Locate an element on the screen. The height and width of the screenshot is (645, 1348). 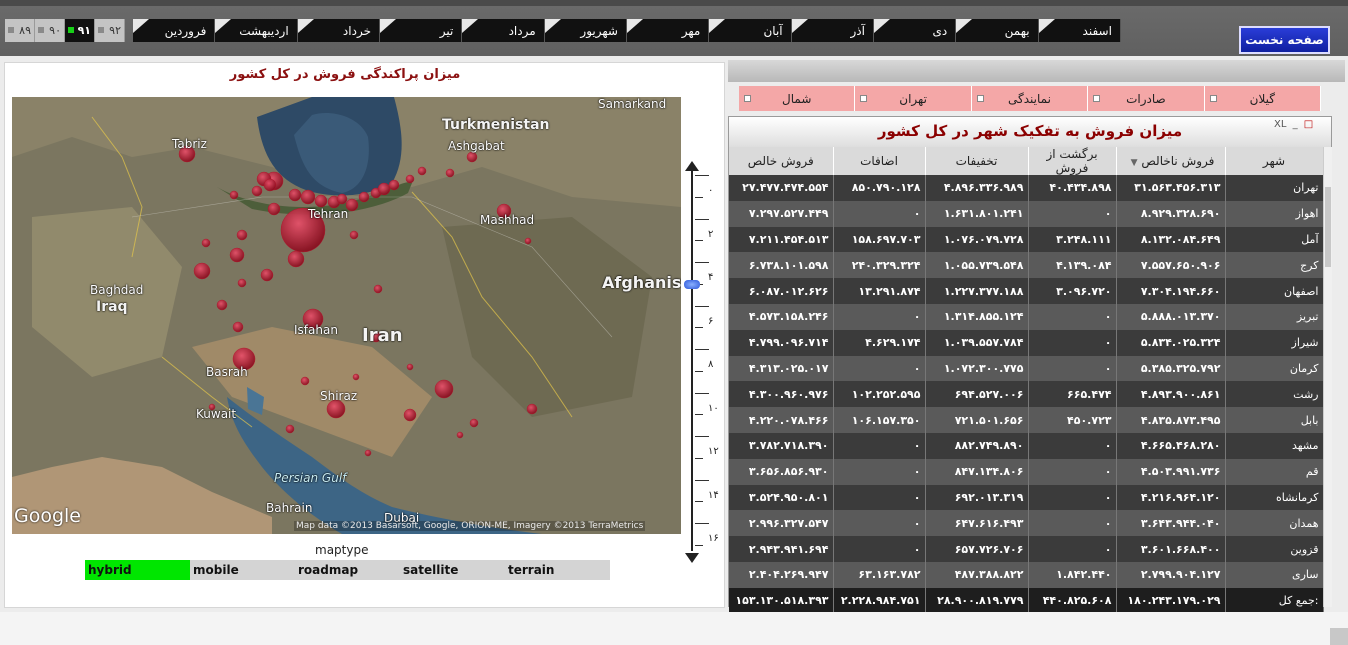
month-tab-farvardin: فروردین is located at coordinates (174, 30).